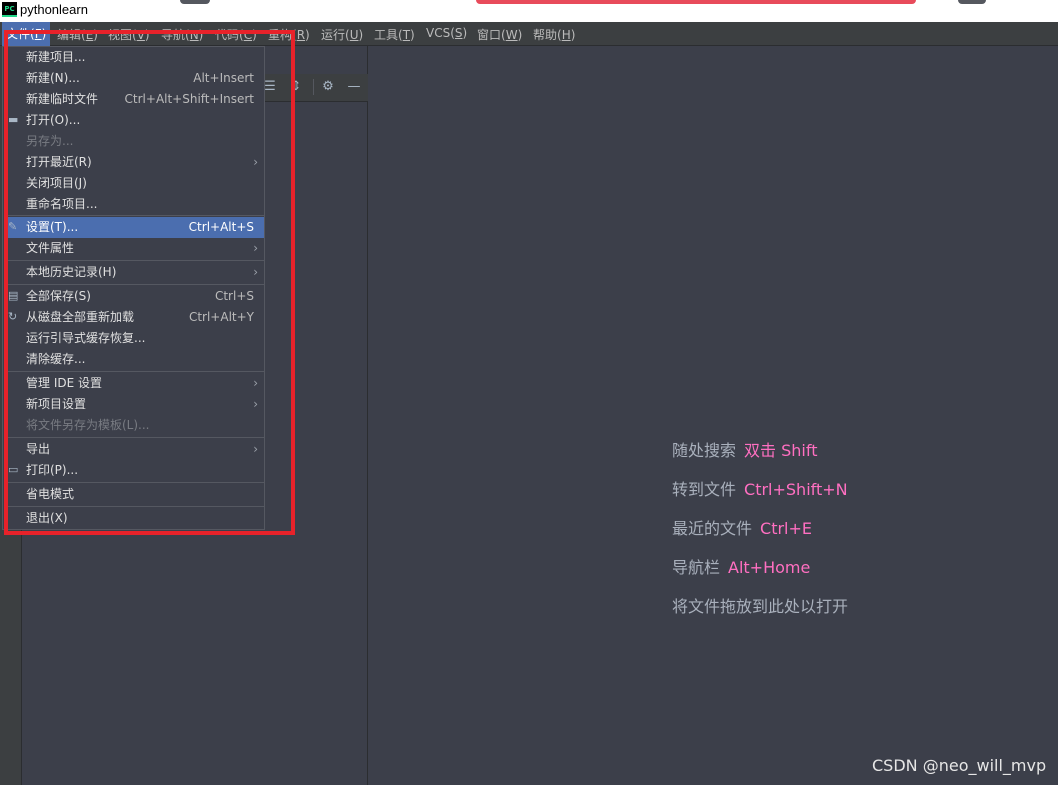 The image size is (1058, 785). Describe the element at coordinates (9, 9) in the screenshot. I see `pycharm-logo-icon: PC` at that location.